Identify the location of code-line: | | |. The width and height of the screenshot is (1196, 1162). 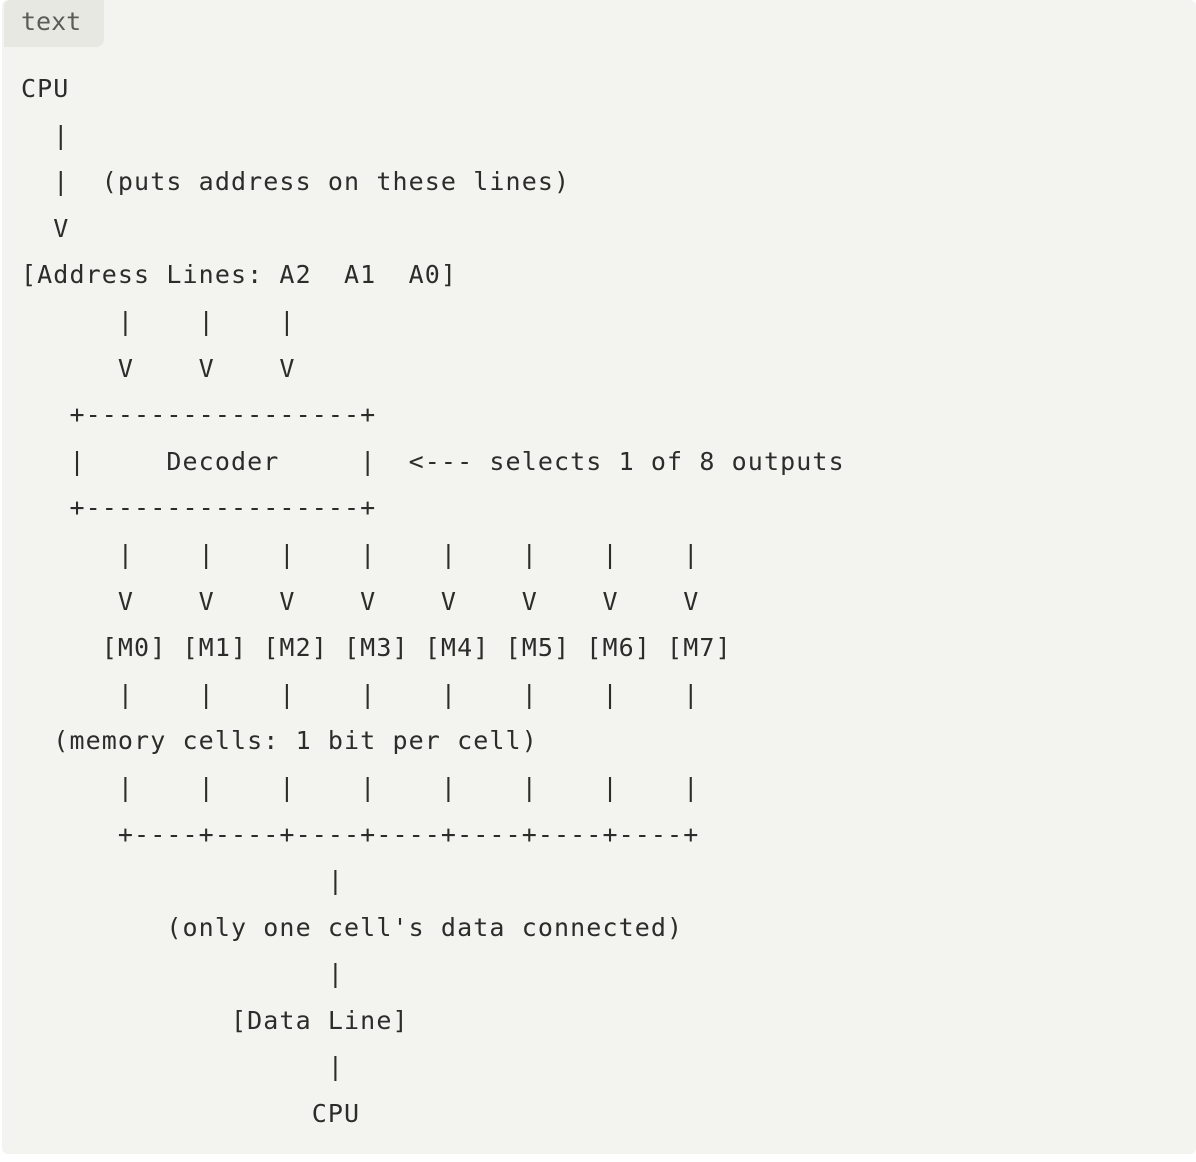
(158, 321).